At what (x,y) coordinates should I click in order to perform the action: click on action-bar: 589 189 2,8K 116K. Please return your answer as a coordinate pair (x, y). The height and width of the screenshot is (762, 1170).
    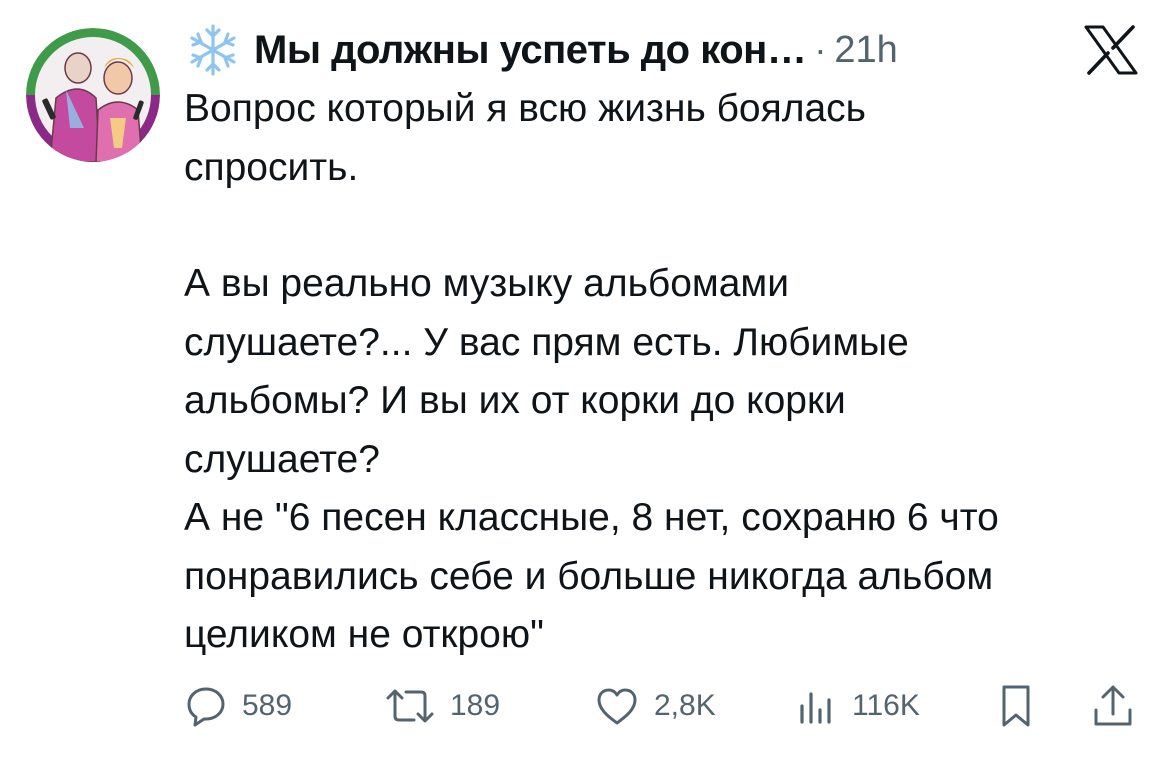
    Looking at the image, I should click on (664, 706).